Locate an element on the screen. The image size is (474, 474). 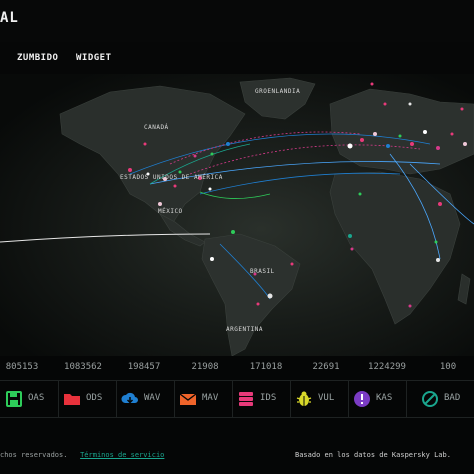
server-icon is located at coordinates (246, 399).